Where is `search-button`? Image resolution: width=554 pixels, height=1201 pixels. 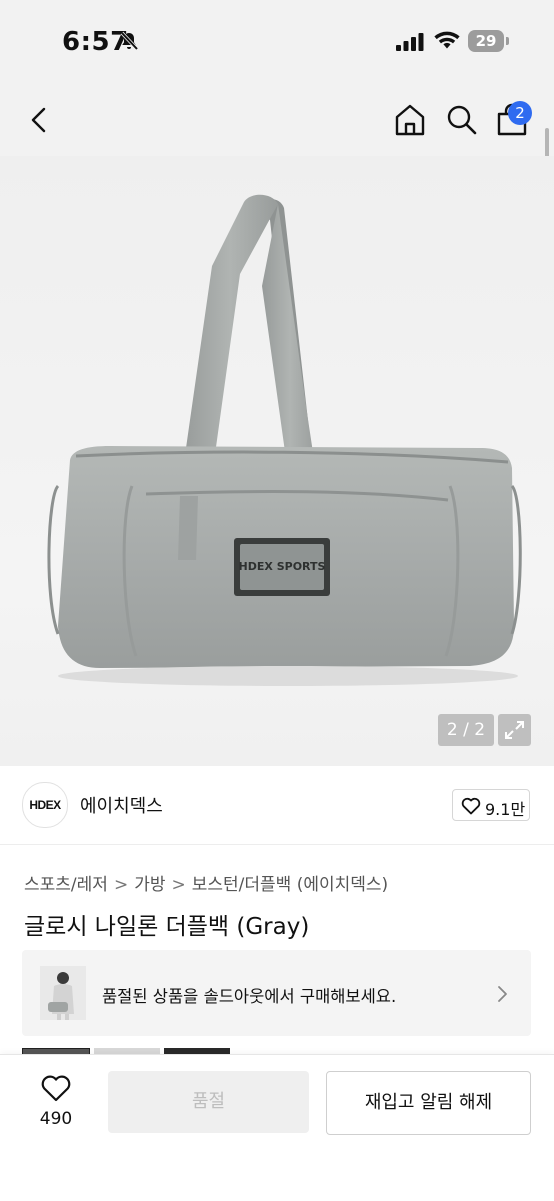 search-button is located at coordinates (462, 122).